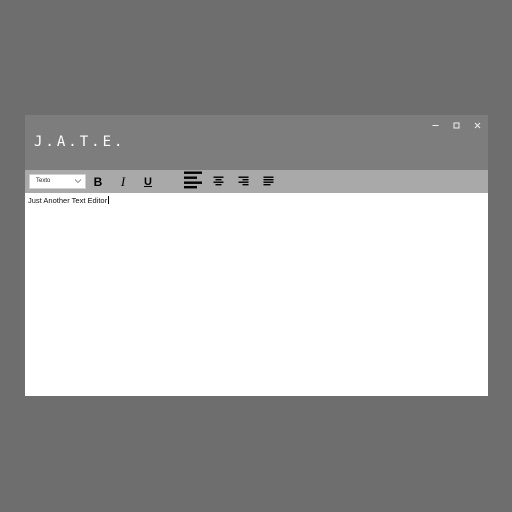  What do you see at coordinates (148, 182) in the screenshot?
I see `underline-button: U` at bounding box center [148, 182].